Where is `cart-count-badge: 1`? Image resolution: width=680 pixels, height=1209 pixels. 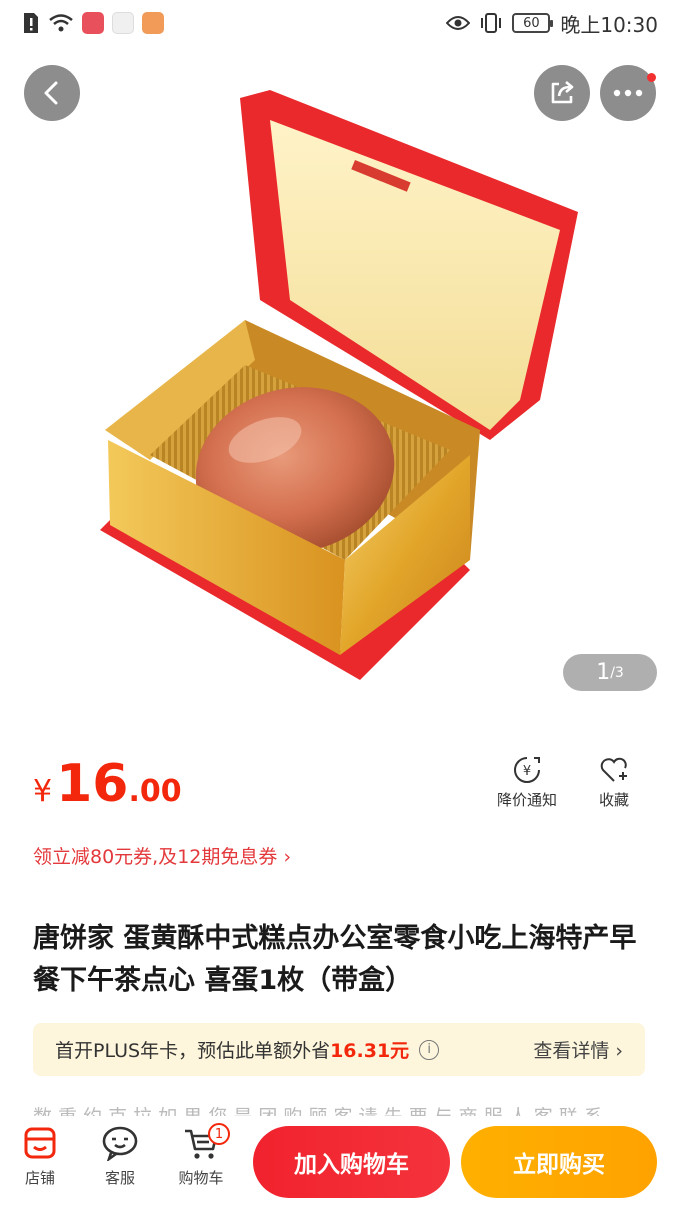
cart-count-badge: 1 is located at coordinates (219, 1134).